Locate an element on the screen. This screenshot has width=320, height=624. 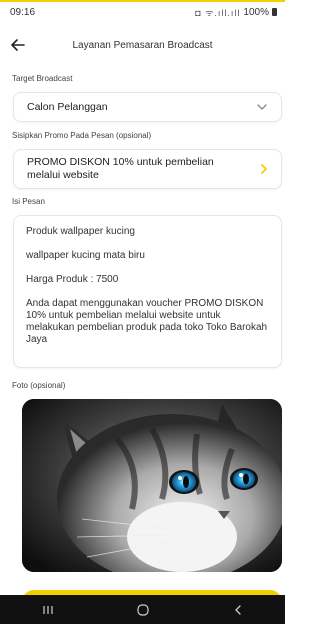
recent-apps-icon is located at coordinates (47, 609).